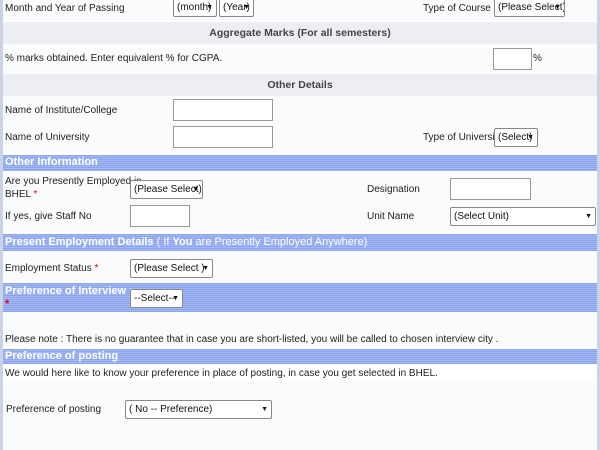 The image size is (600, 450). I want to click on employment-note-open: ( If, so click(164, 242).